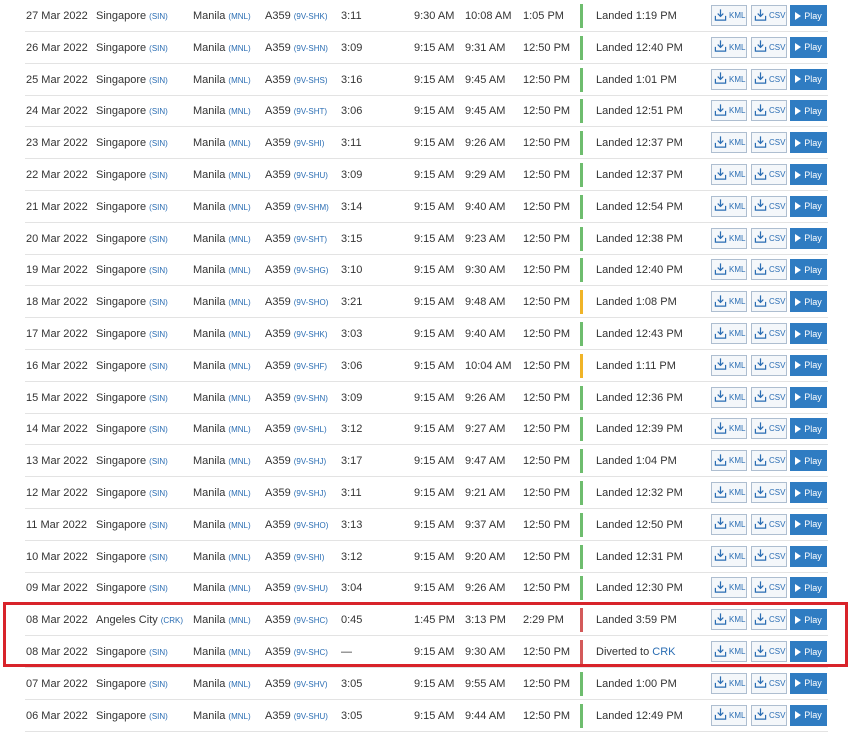 Image resolution: width=857 pixels, height=737 pixels. What do you see at coordinates (310, 493) in the screenshot?
I see `registration-link: (9V-SHJ)` at bounding box center [310, 493].